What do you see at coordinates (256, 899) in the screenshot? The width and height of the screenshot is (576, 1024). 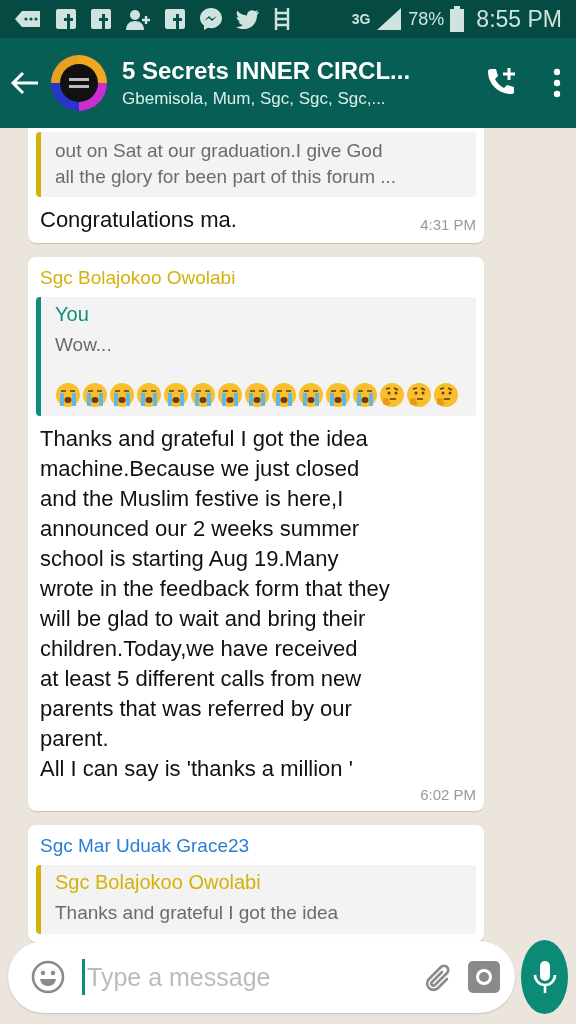 I see `quoted-message: Sgc Bolajokoo Owolabi Thanks and grateful I got the idea` at bounding box center [256, 899].